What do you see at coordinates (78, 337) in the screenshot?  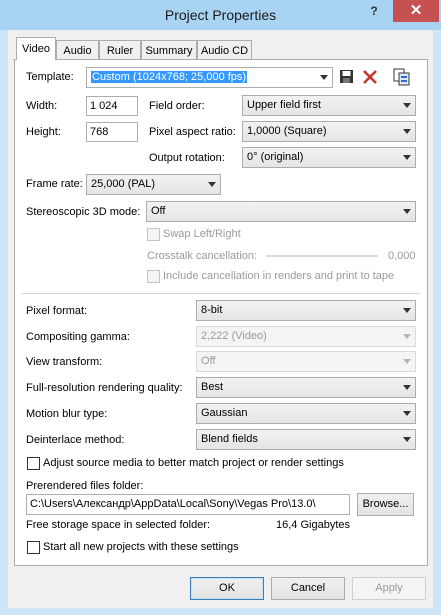 I see `compositing-gamma-label: Compositing gamma:` at bounding box center [78, 337].